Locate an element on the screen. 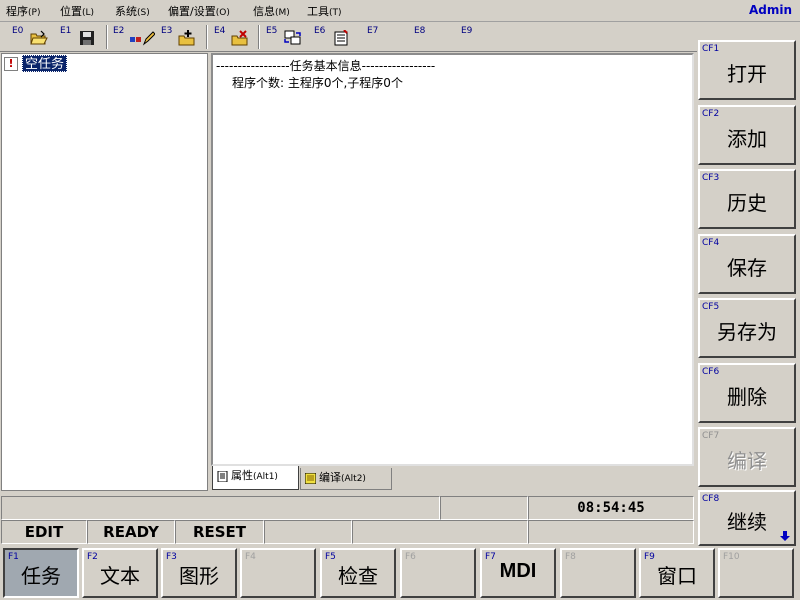  f-button-label: 检查 is located at coordinates (358, 576).